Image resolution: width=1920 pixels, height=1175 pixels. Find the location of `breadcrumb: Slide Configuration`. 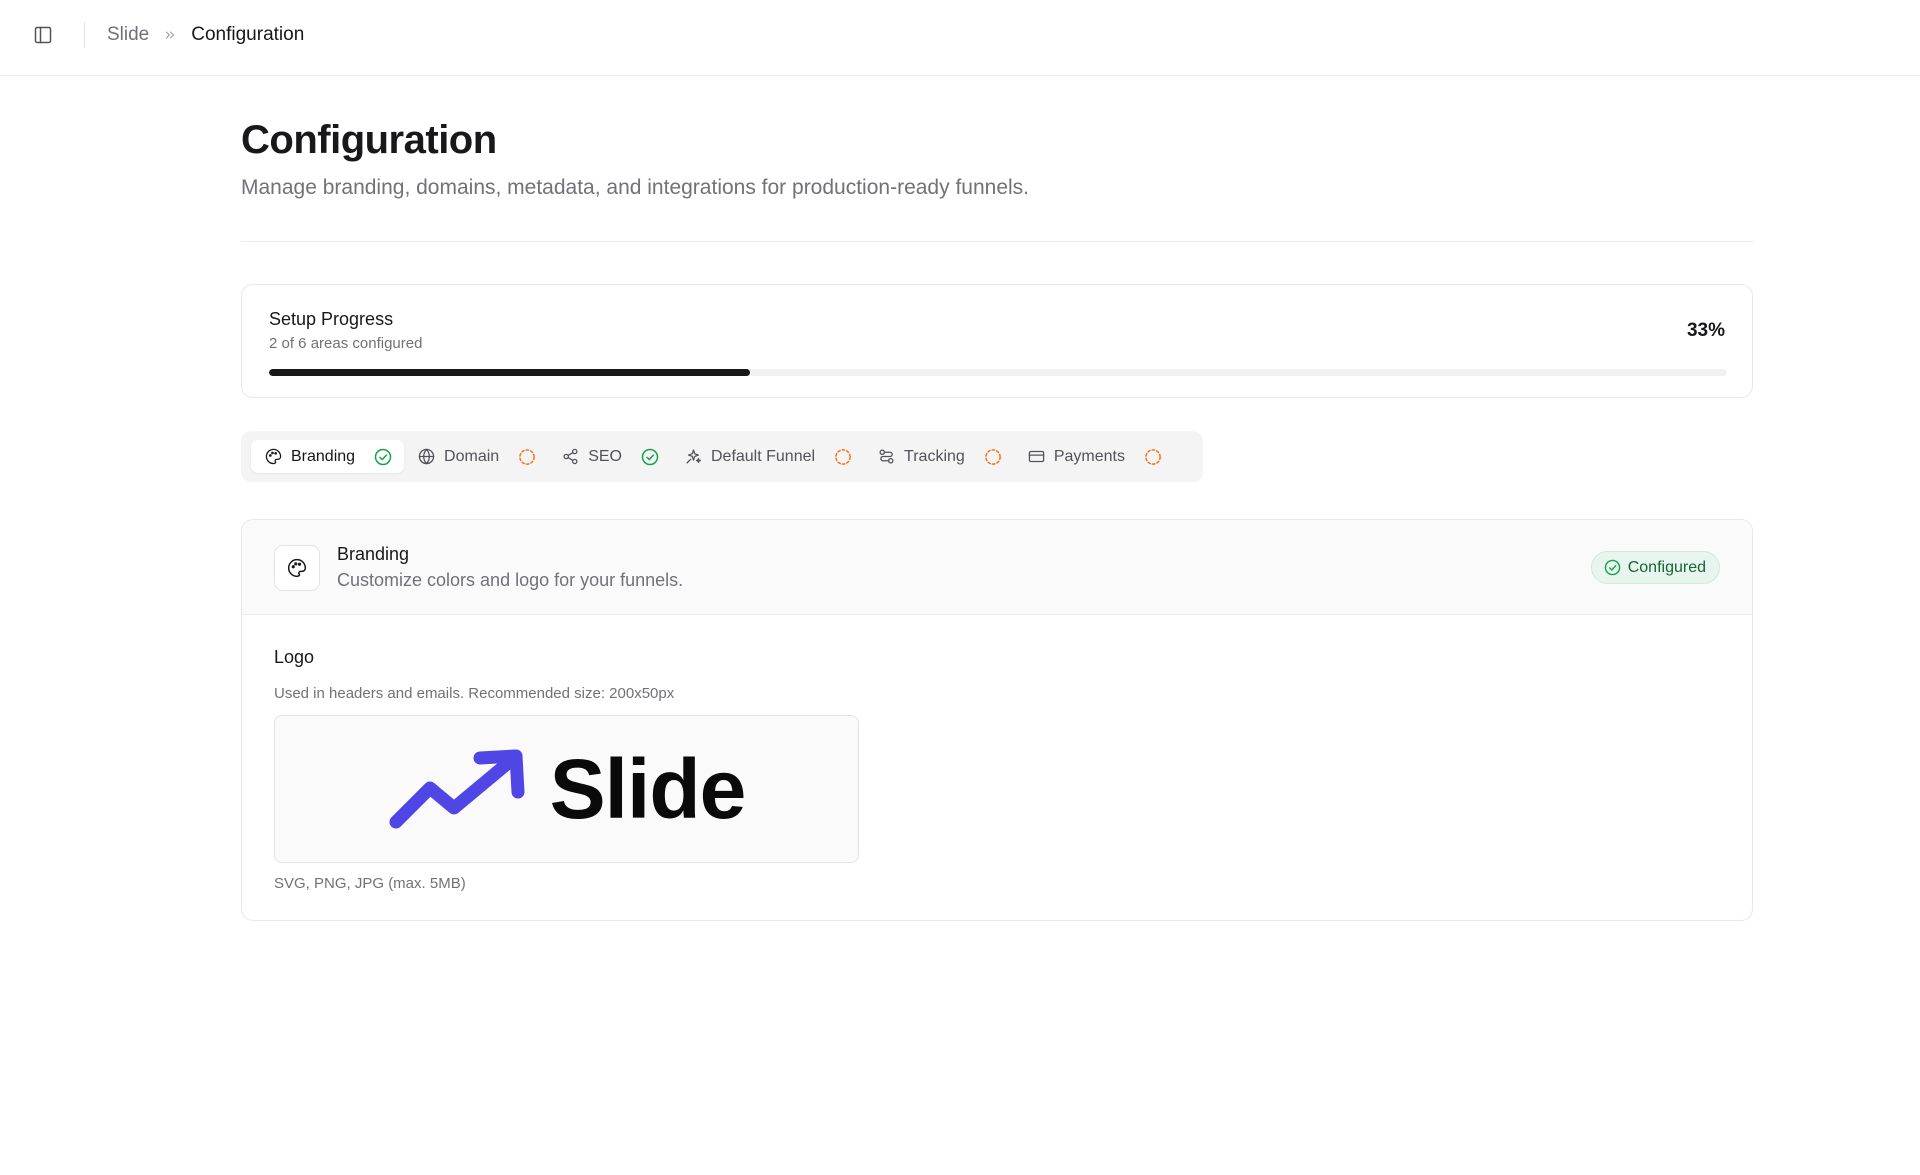

breadcrumb: Slide Configuration is located at coordinates (205, 35).